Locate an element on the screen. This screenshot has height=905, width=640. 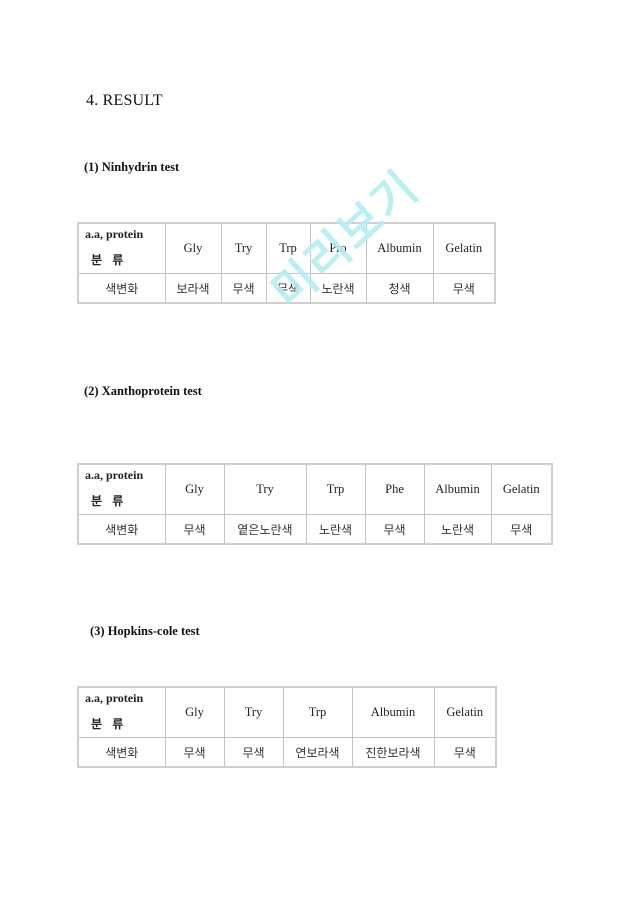
table-row: 색변화 무색 무색 연보라색 진한보라색 무색 is located at coordinates (287, 752).